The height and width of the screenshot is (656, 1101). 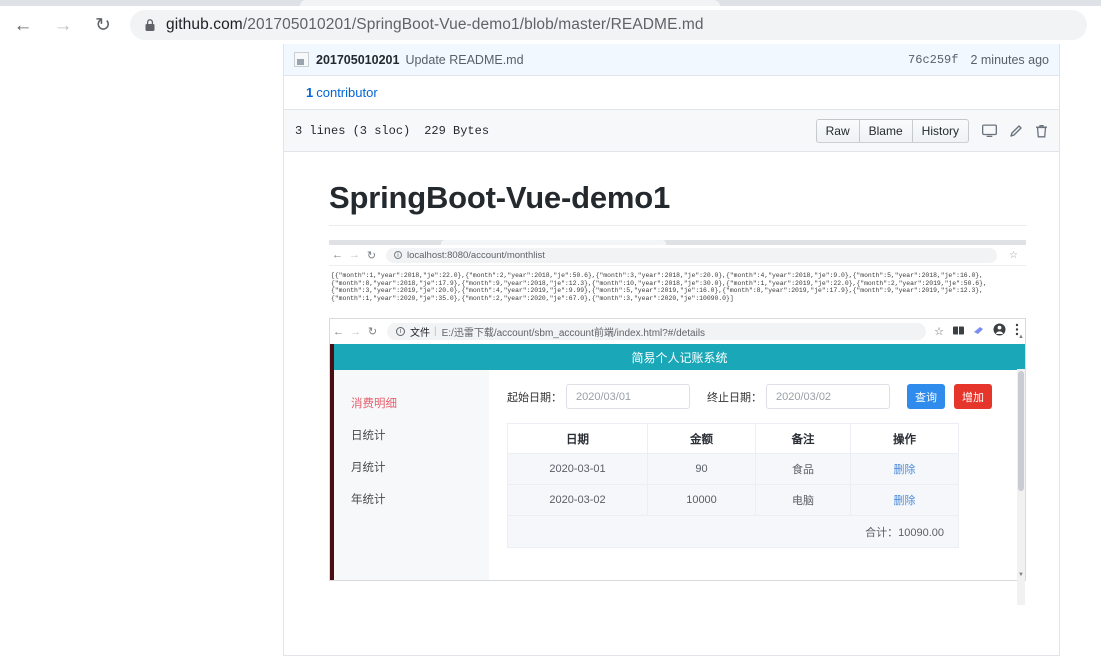 I want to click on blob-button-group: Raw Blame History, so click(x=892, y=130).